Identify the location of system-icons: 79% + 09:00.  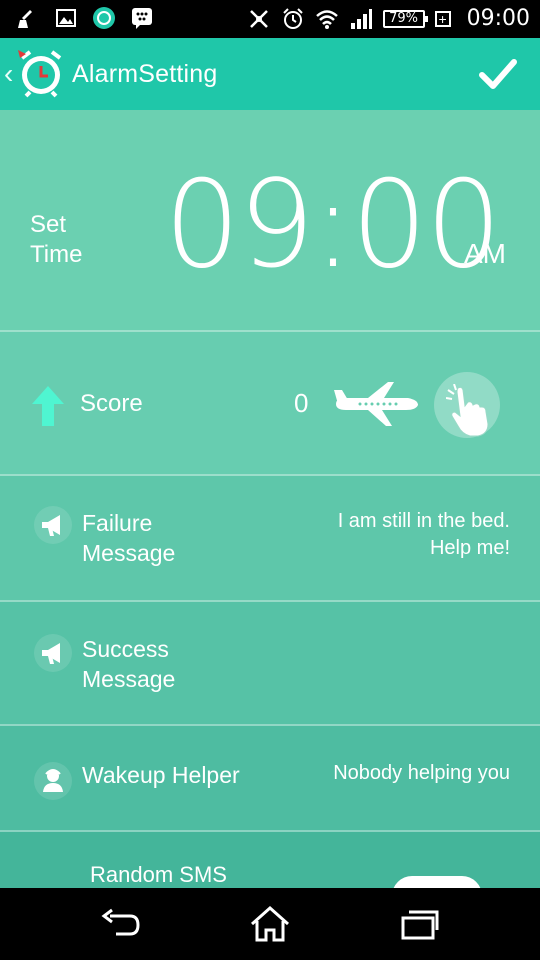
(388, 18).